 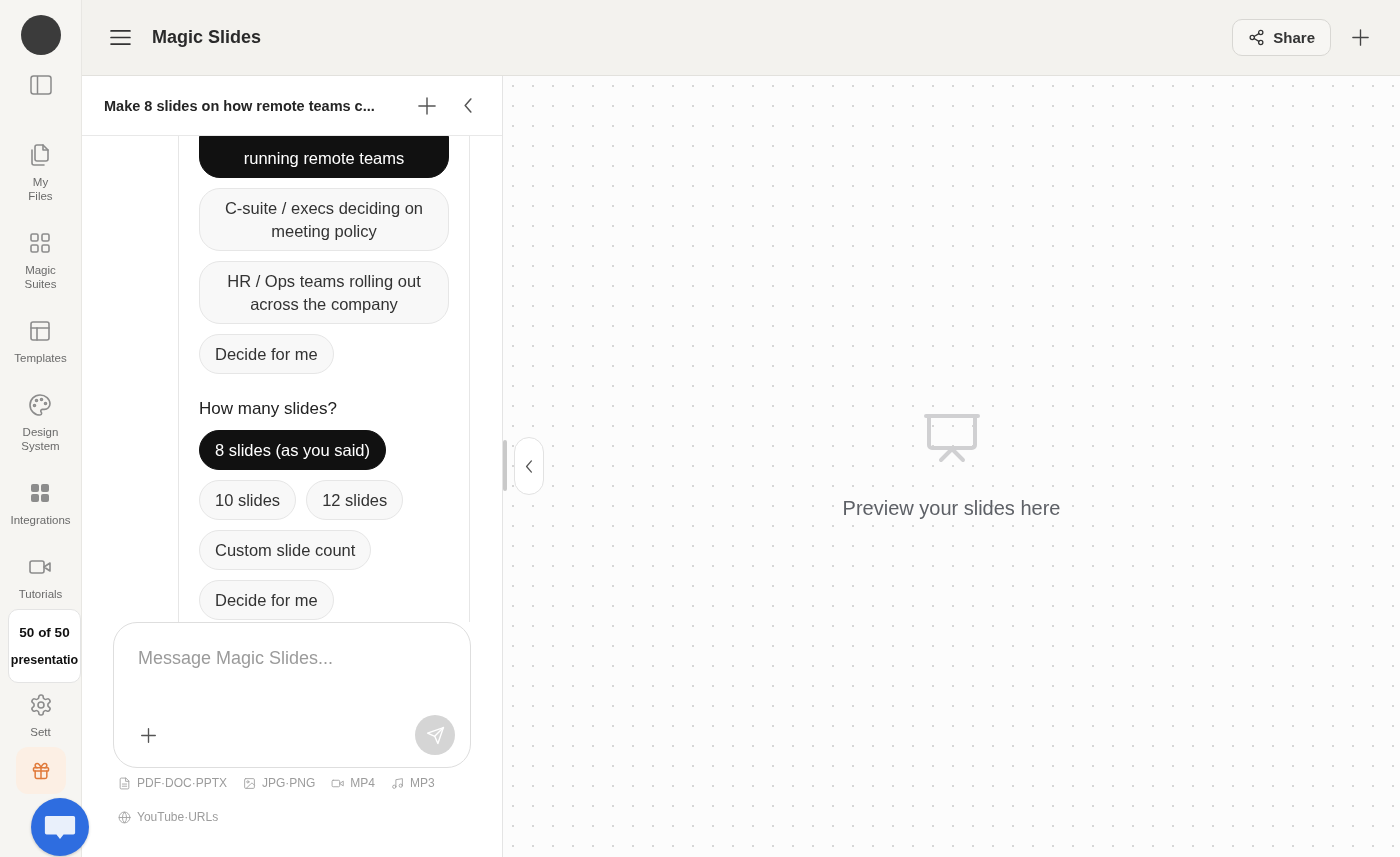 I want to click on settings-icon, so click(x=40, y=705).